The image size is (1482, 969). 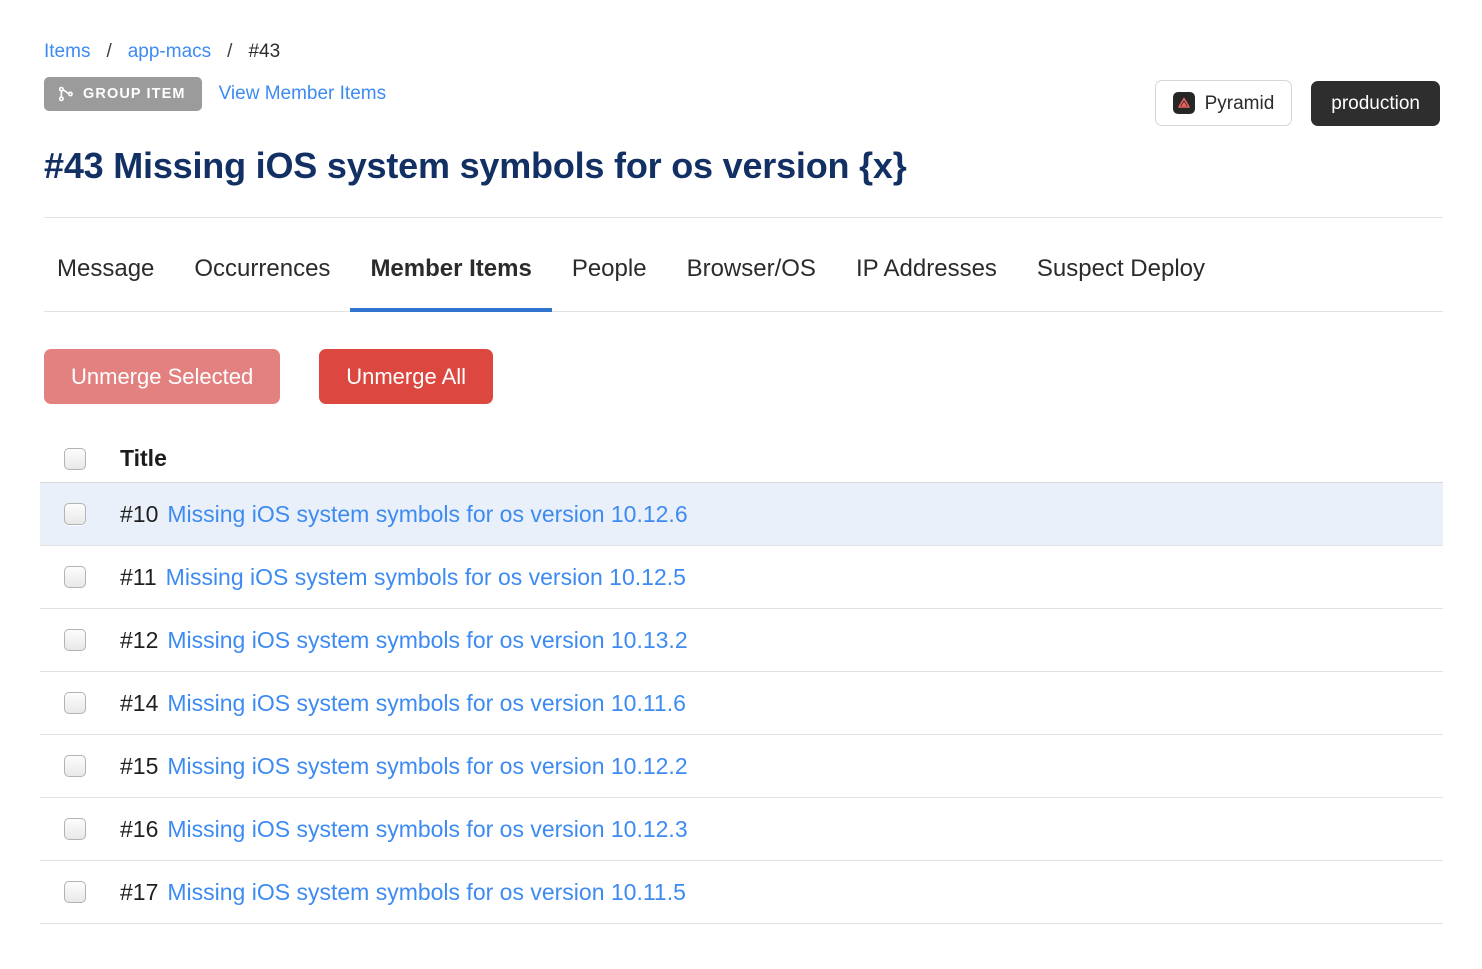 I want to click on environment-badge-label: production, so click(x=1375, y=103).